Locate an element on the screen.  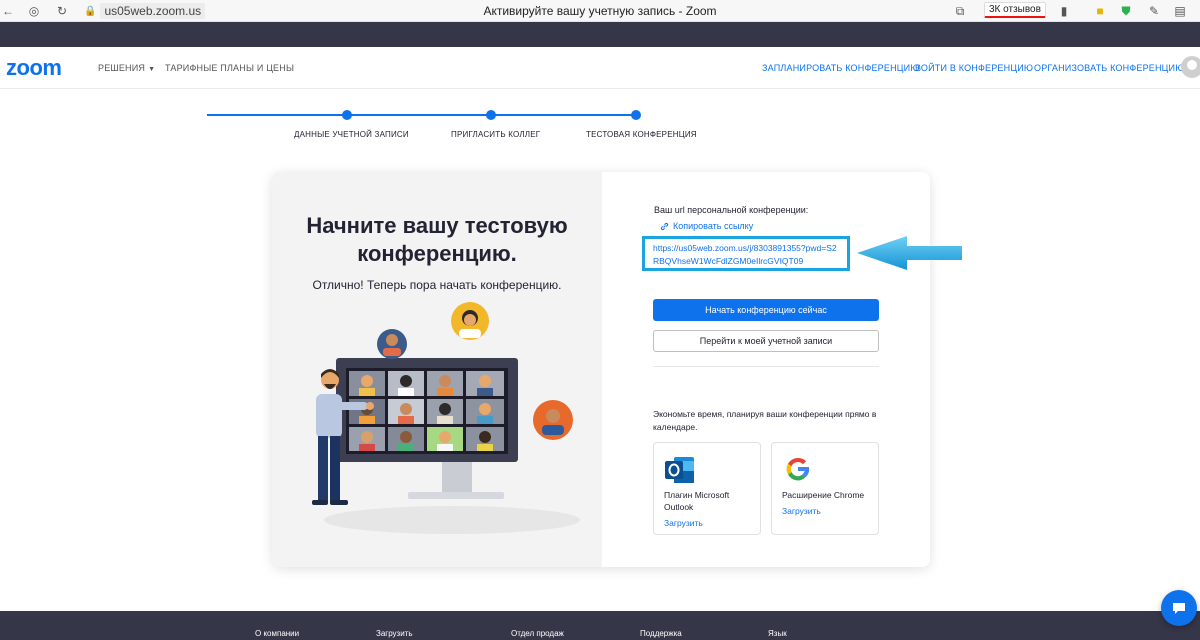
page-title-line2: конференцию. is located at coordinates (437, 253).